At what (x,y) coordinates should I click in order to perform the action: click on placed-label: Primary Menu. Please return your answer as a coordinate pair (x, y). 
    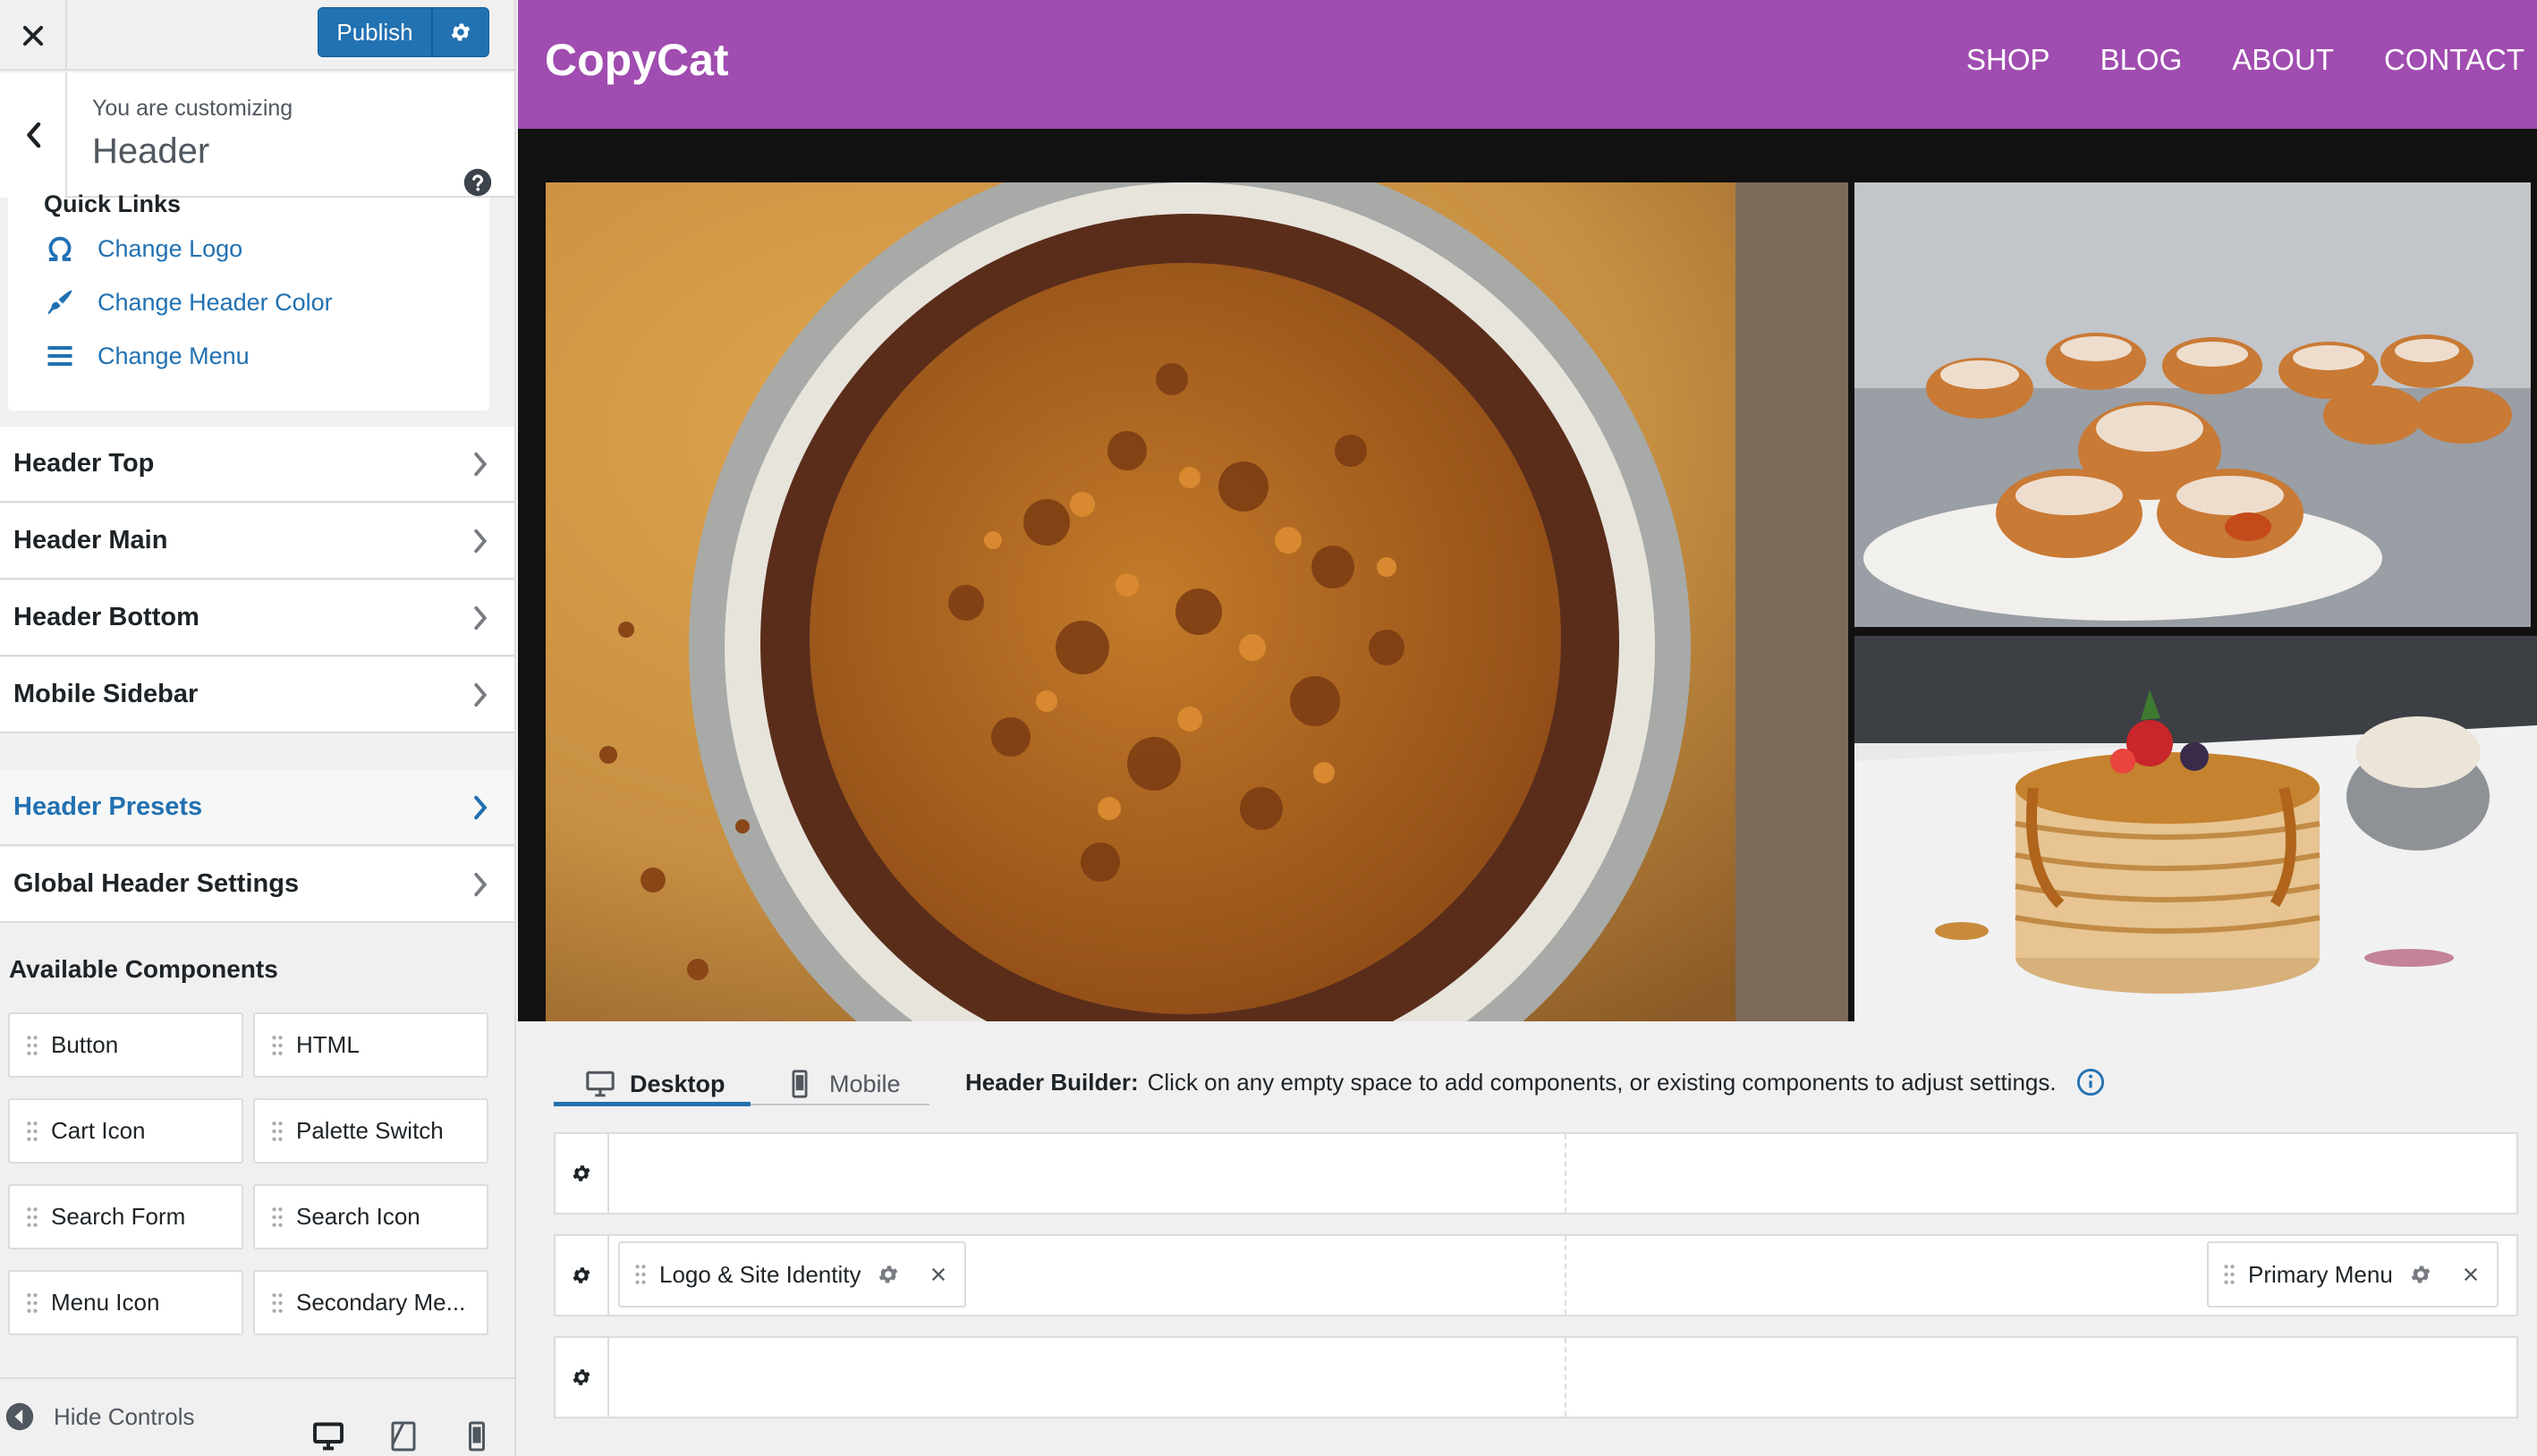
    Looking at the image, I should click on (2320, 1274).